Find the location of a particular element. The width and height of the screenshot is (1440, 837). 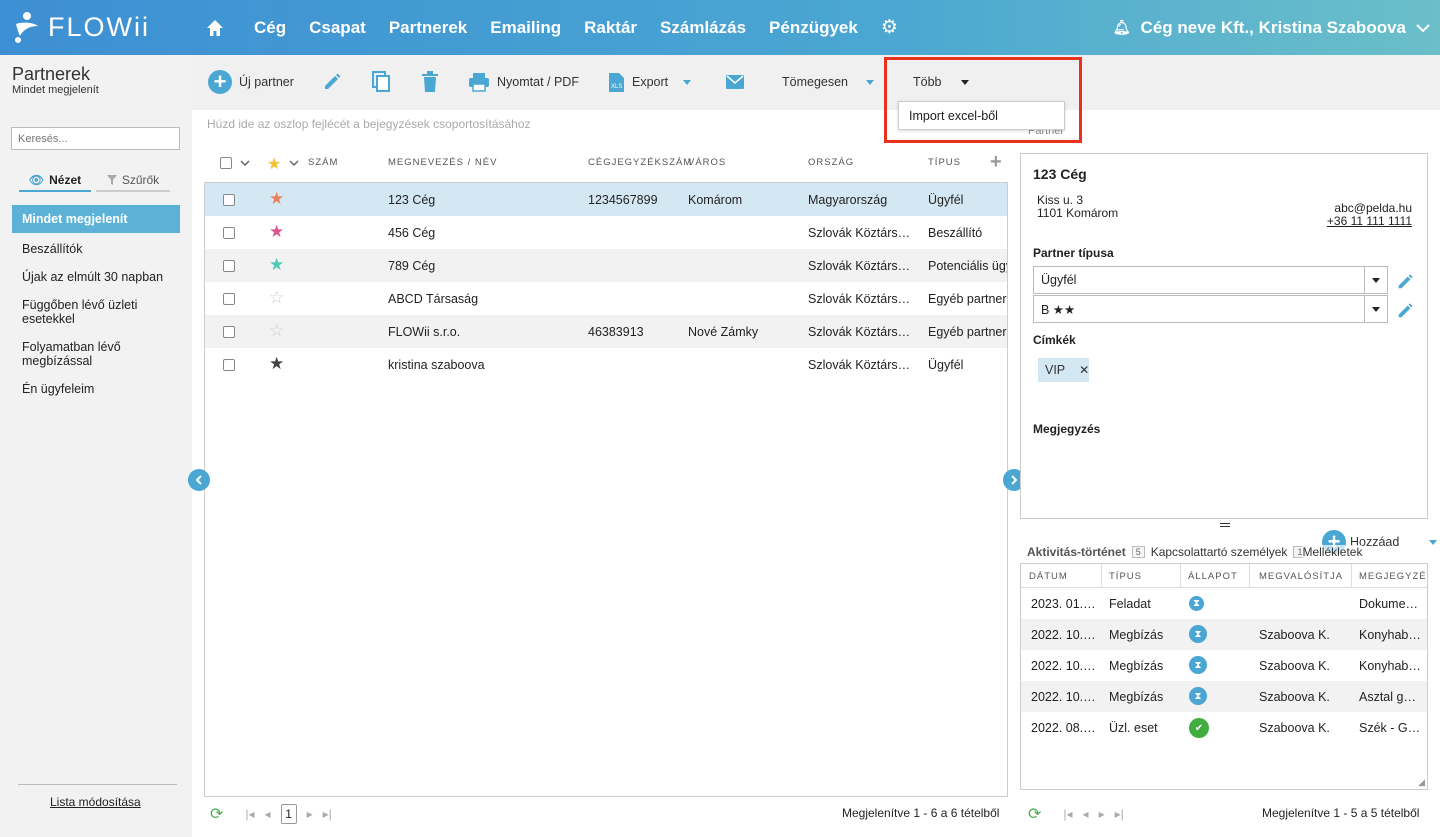

cell-note: Konyhabútor is located at coordinates (1390, 635).